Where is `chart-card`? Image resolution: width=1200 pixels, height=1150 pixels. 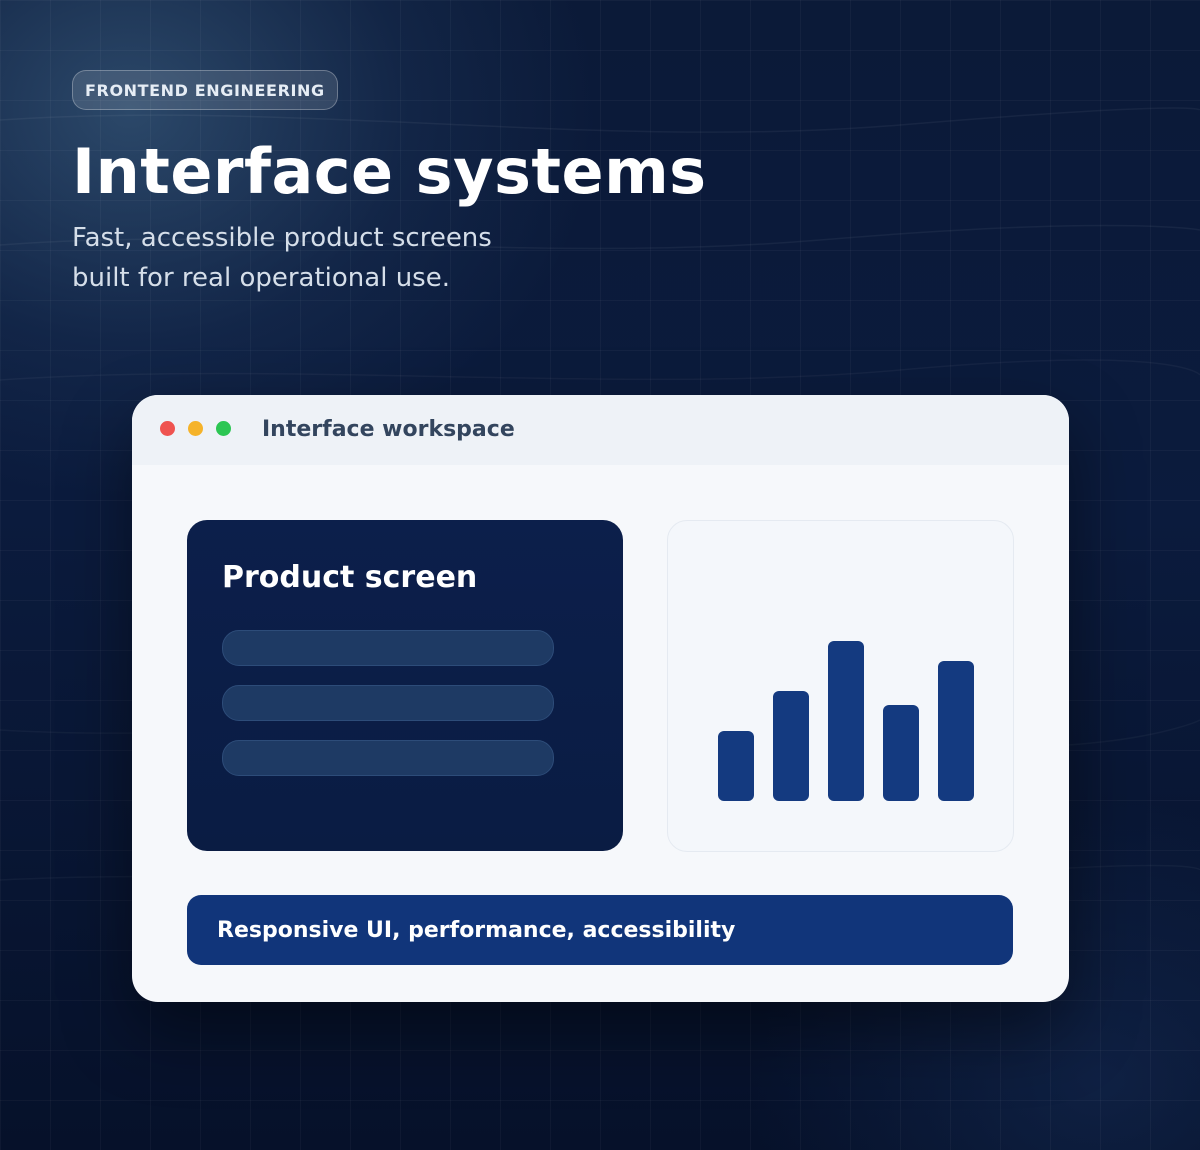 chart-card is located at coordinates (840, 686).